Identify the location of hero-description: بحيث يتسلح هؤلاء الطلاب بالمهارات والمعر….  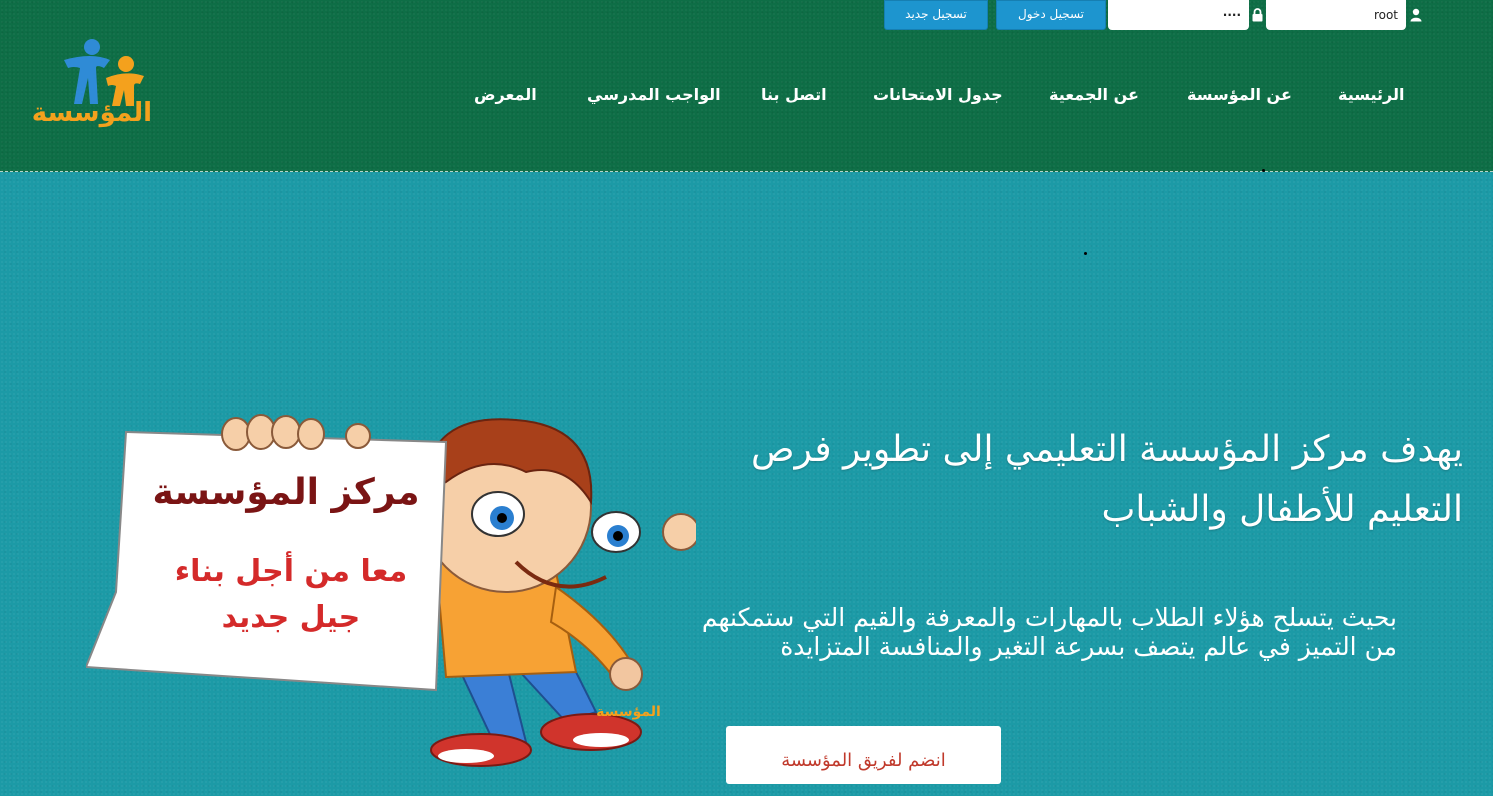
(1049, 632).